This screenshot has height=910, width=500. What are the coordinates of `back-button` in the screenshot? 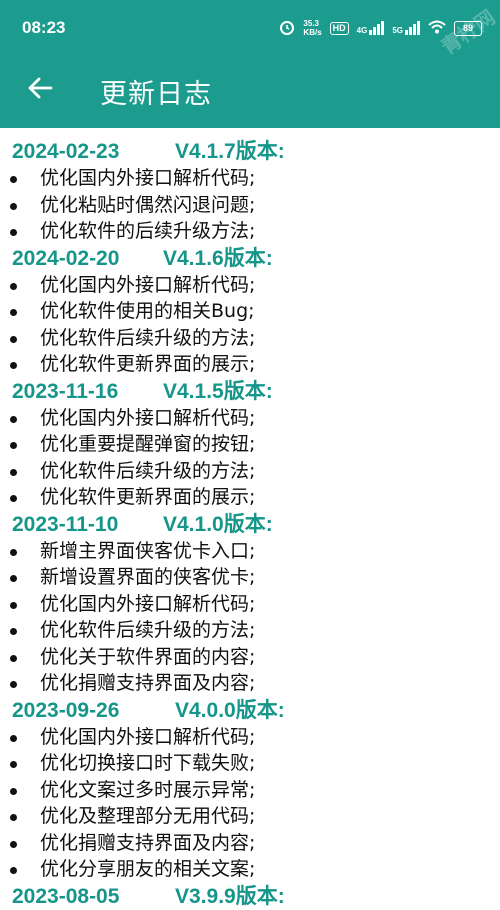 It's located at (40, 90).